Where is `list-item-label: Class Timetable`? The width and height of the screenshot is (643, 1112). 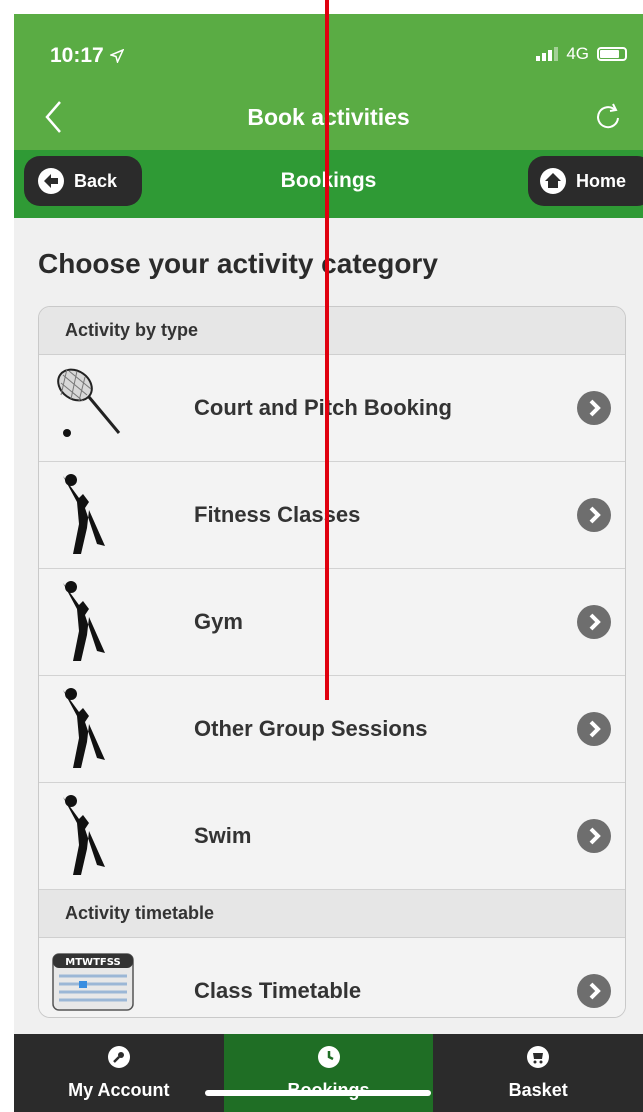 list-item-label: Class Timetable is located at coordinates (278, 990).